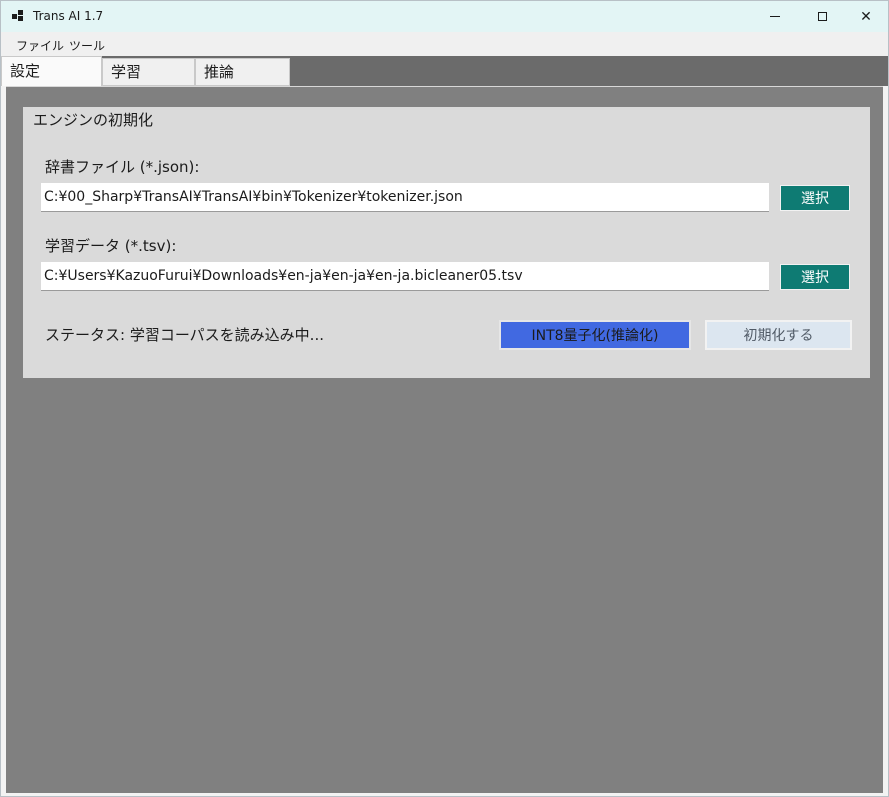 This screenshot has width=889, height=797. I want to click on close-icon: ✕, so click(866, 16).